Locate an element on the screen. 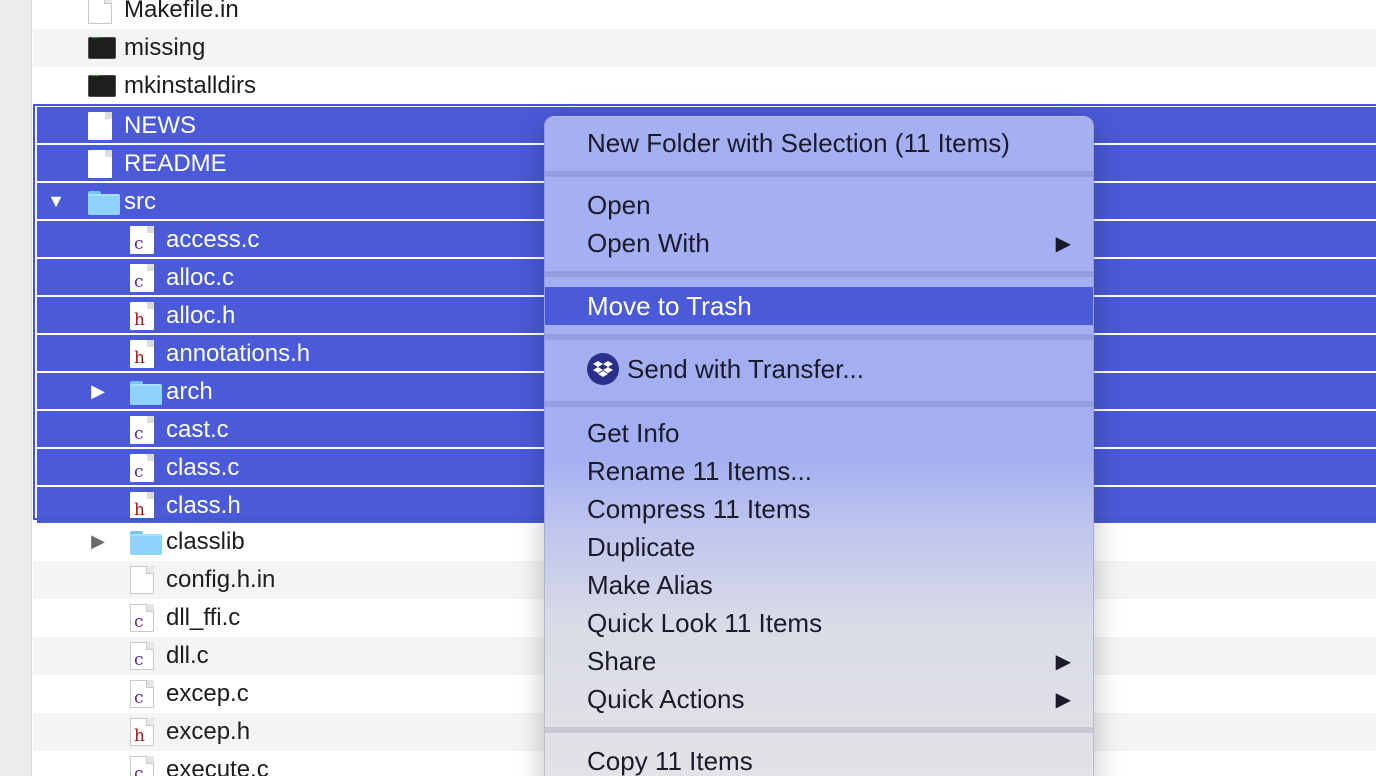 The image size is (1376, 776). menu-item-quick-look: Quick Look 11 Items is located at coordinates (819, 623).